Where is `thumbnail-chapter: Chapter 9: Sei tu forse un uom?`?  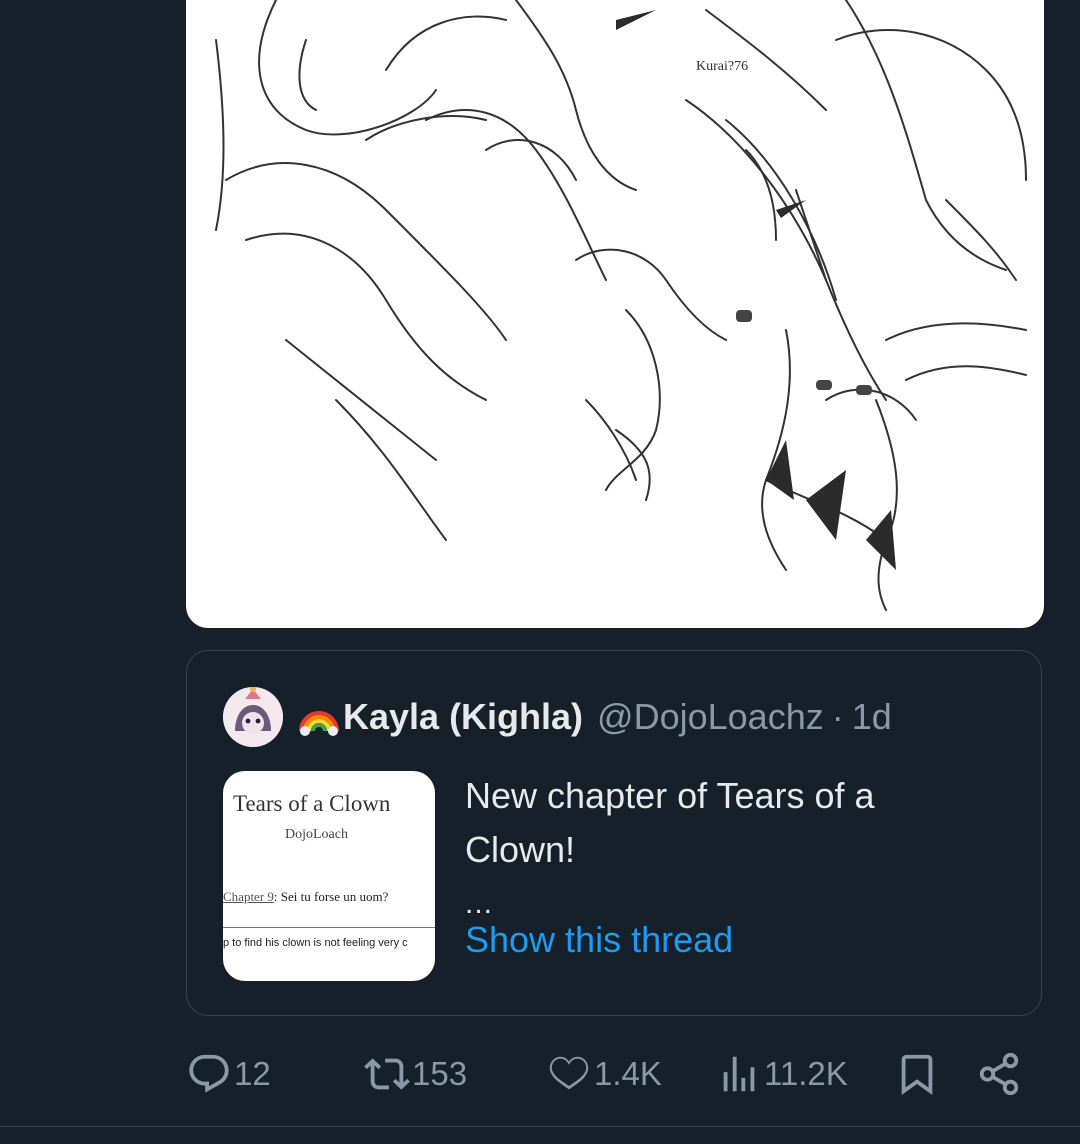
thumbnail-chapter: Chapter 9: Sei tu forse un uom? is located at coordinates (305, 897).